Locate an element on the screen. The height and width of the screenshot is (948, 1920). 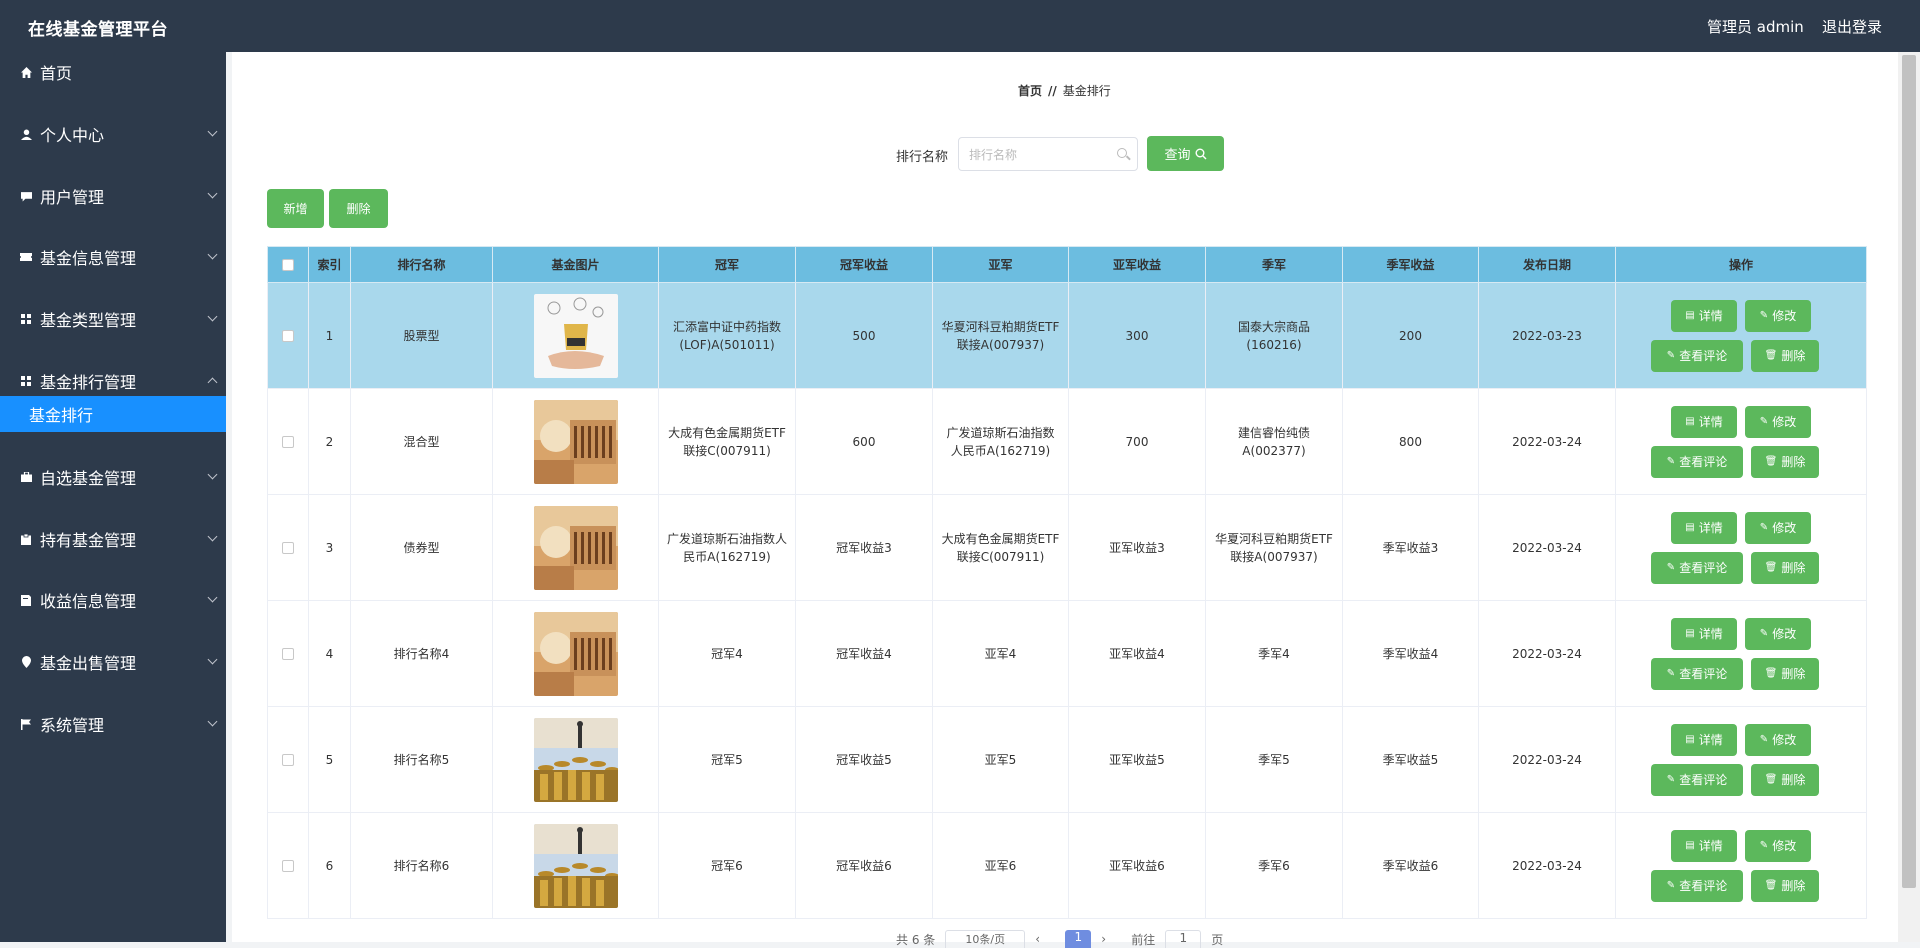
cell-third-gain: 800 is located at coordinates (1410, 441).